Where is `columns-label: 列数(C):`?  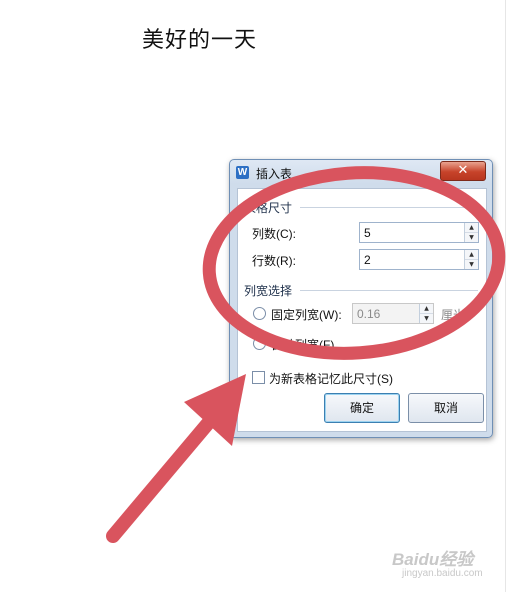
columns-label: 列数(C): is located at coordinates (274, 234).